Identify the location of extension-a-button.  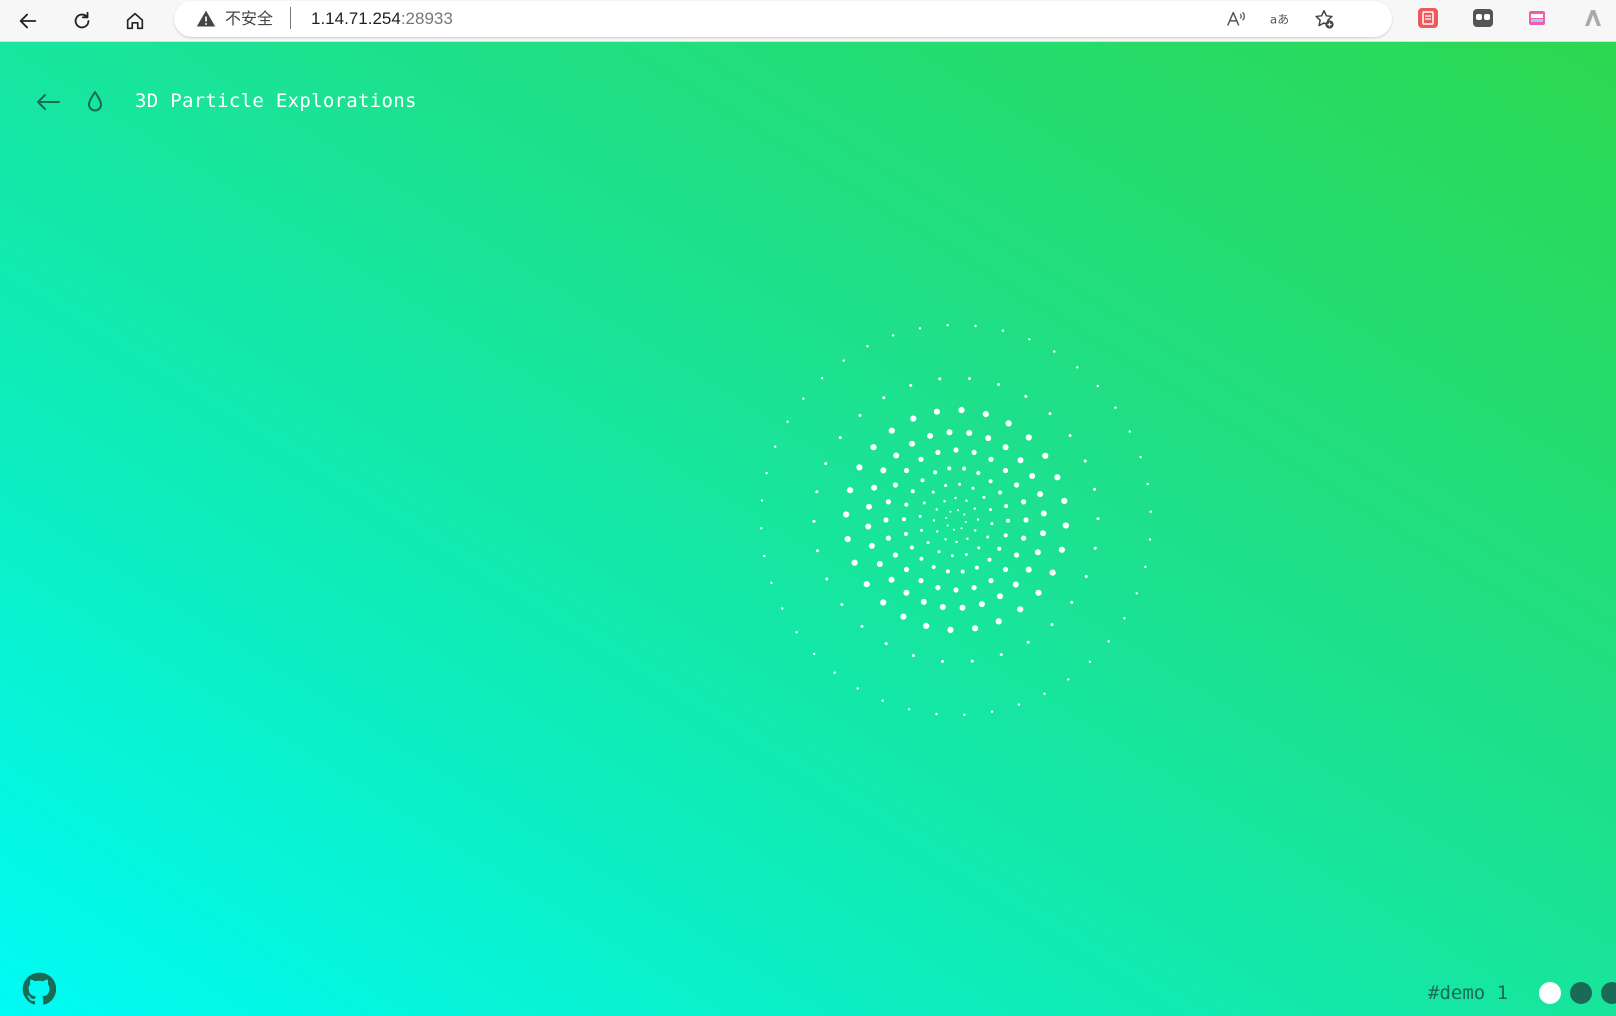
(1593, 18).